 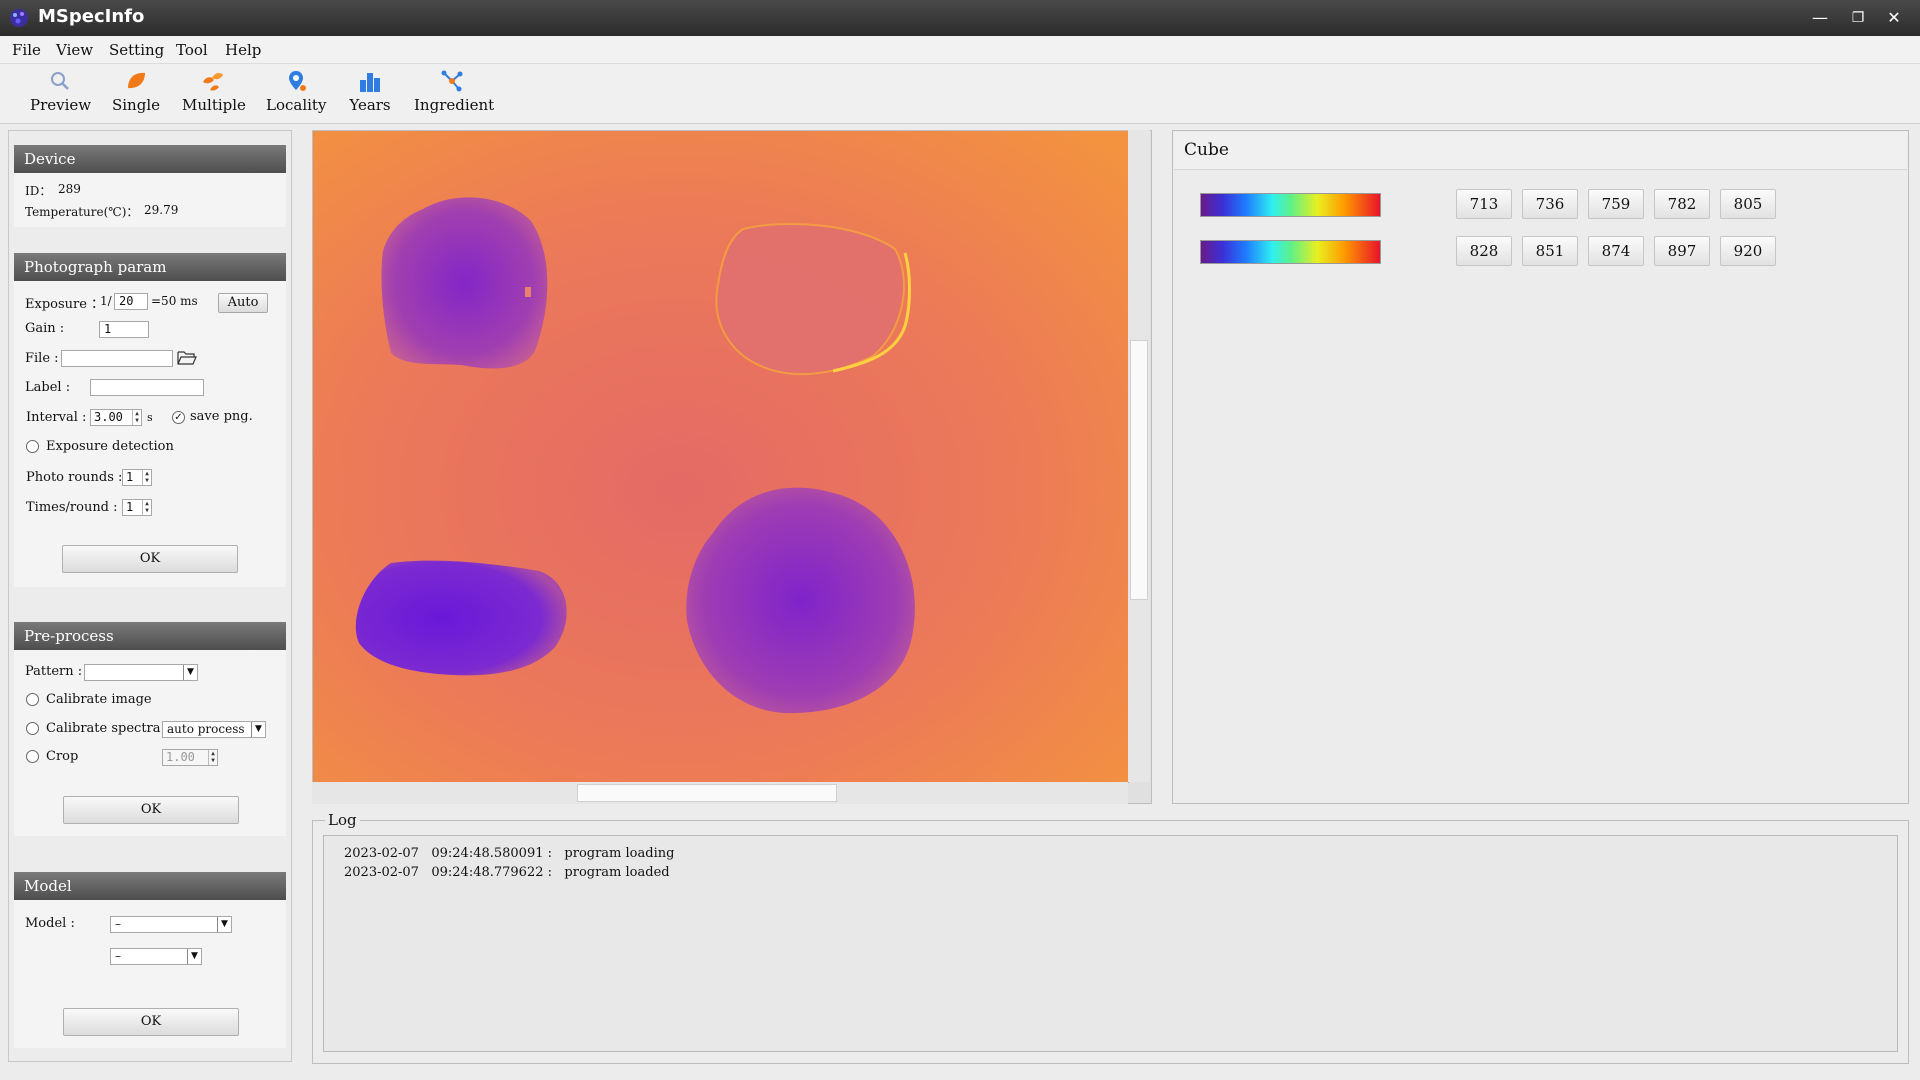 I want to click on ingredient-button: Ingredient, so click(x=454, y=94).